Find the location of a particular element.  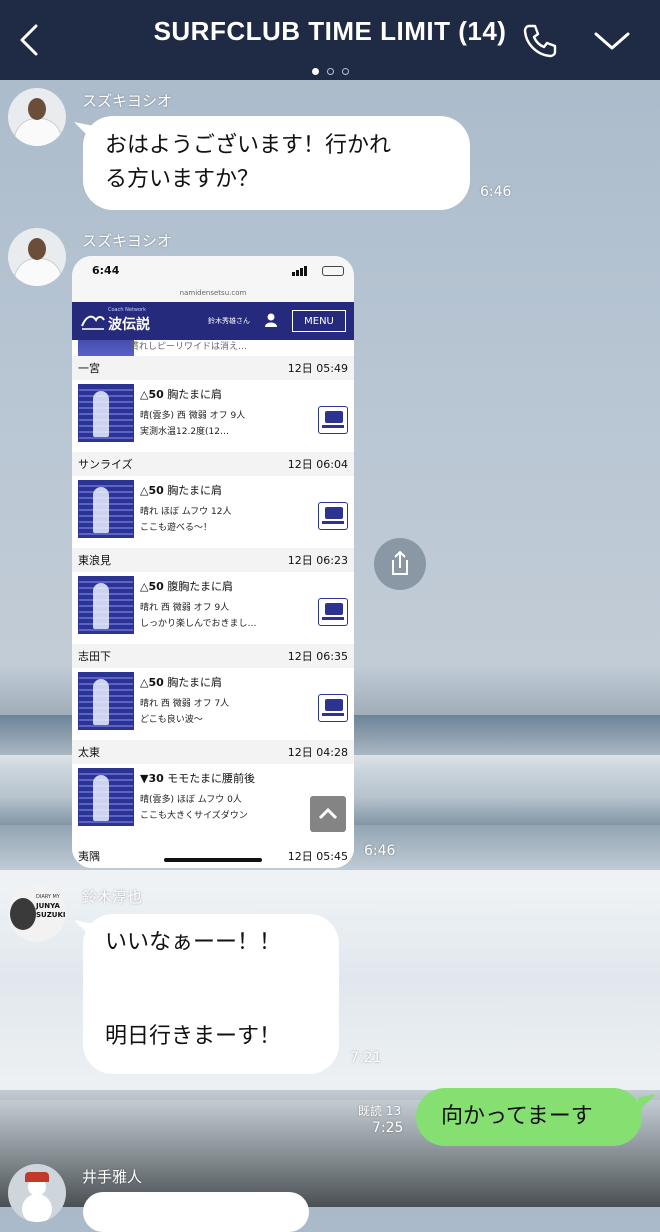

spot-size: ▼30 モモたまに腰前後 is located at coordinates (197, 778).